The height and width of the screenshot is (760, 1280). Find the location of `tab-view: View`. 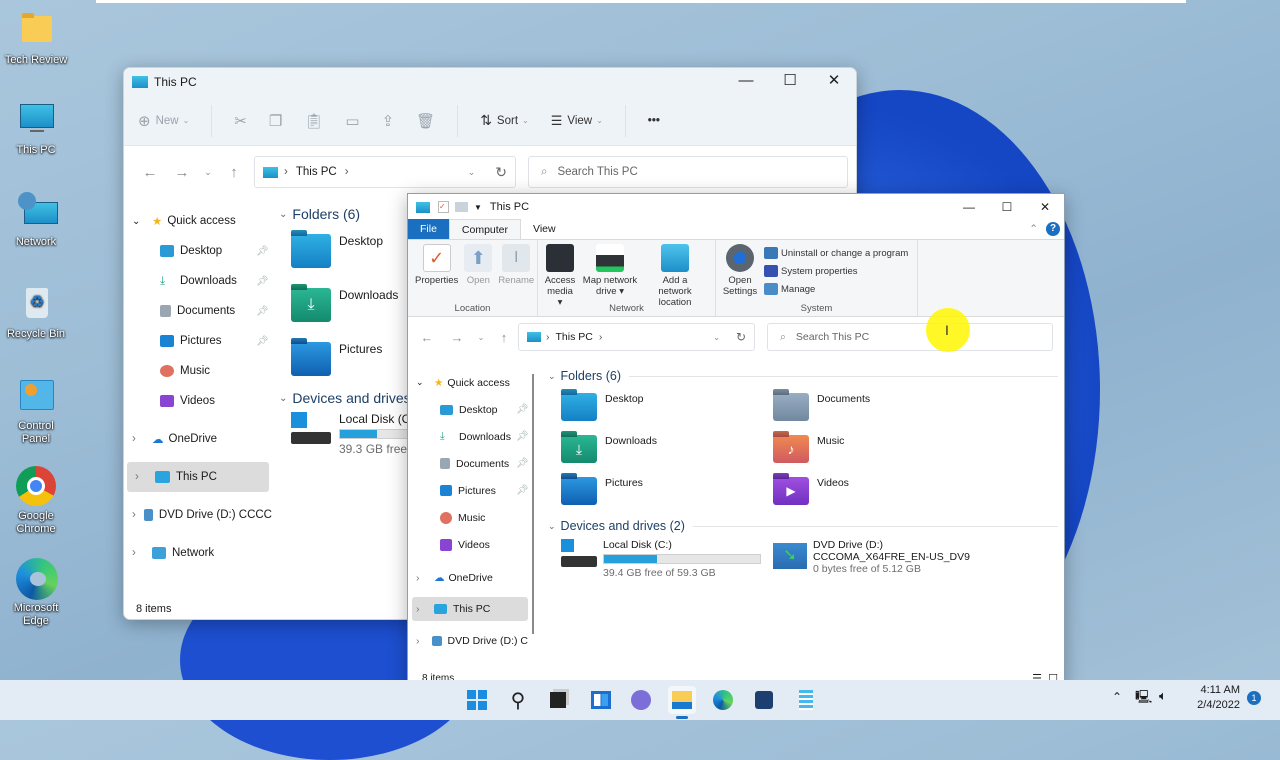

tab-view: View is located at coordinates (544, 229).